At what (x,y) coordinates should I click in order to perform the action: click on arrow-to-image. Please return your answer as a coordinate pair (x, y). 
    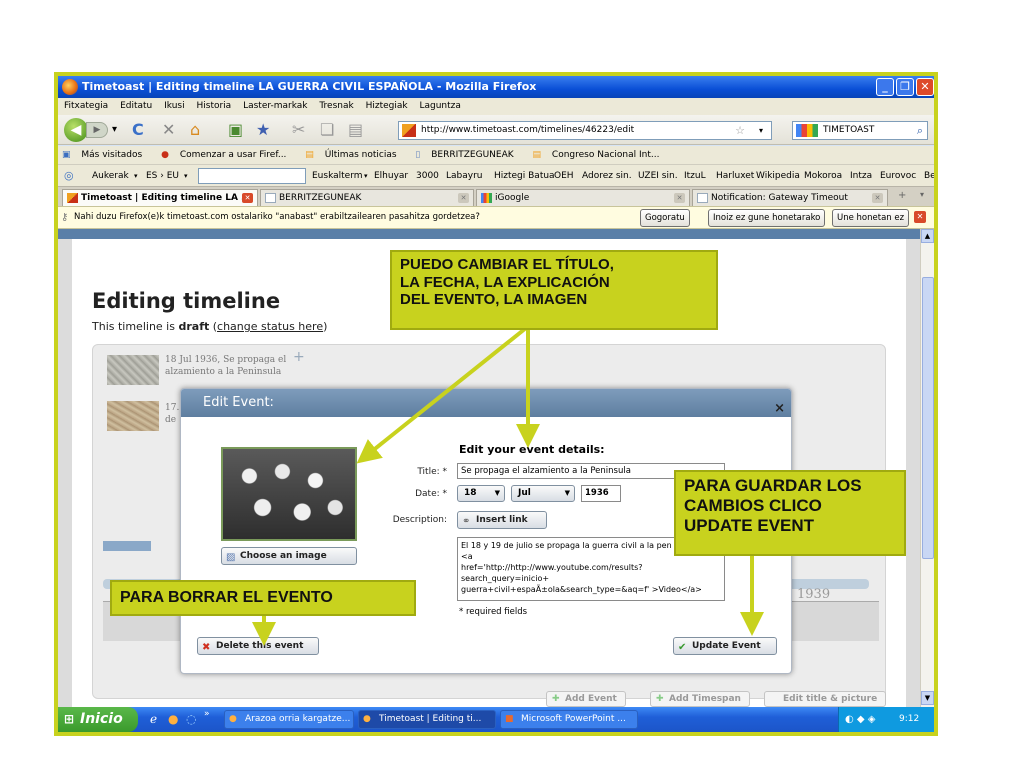
    Looking at the image, I should click on (442, 395).